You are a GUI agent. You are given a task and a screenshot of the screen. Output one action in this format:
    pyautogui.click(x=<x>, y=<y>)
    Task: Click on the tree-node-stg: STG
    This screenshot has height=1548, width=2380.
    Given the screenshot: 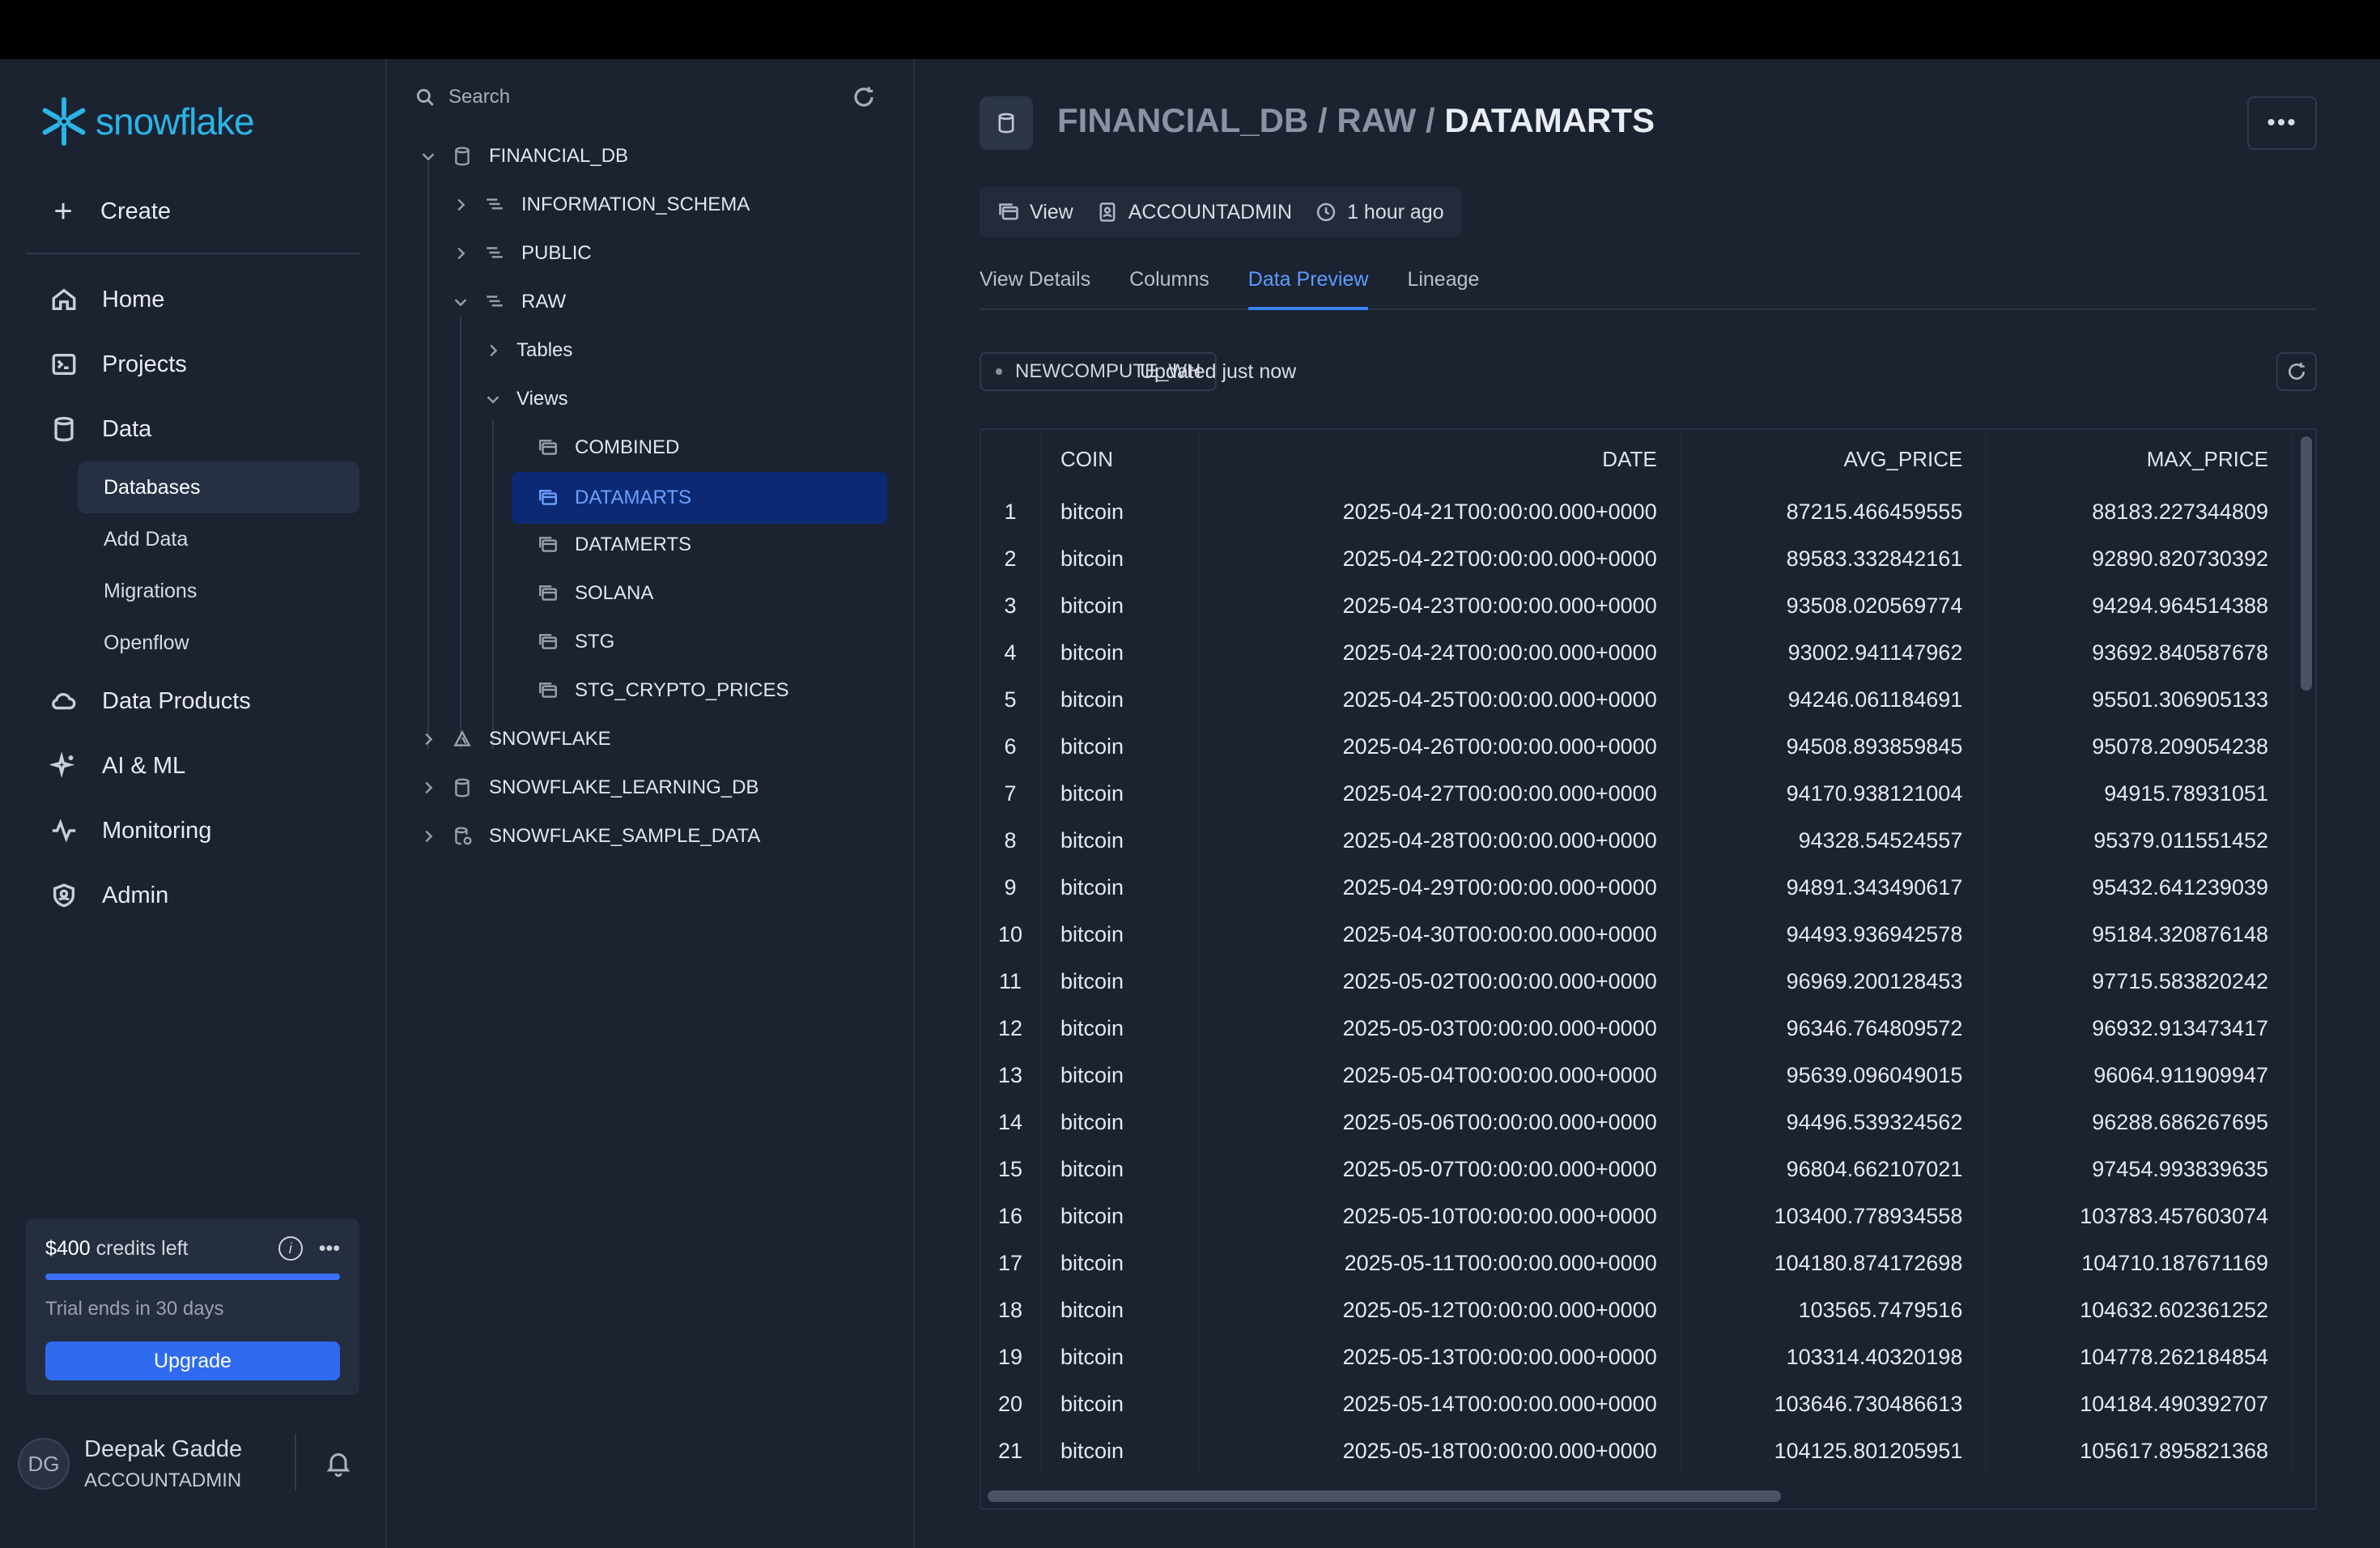 What is the action you would take?
    pyautogui.click(x=576, y=642)
    